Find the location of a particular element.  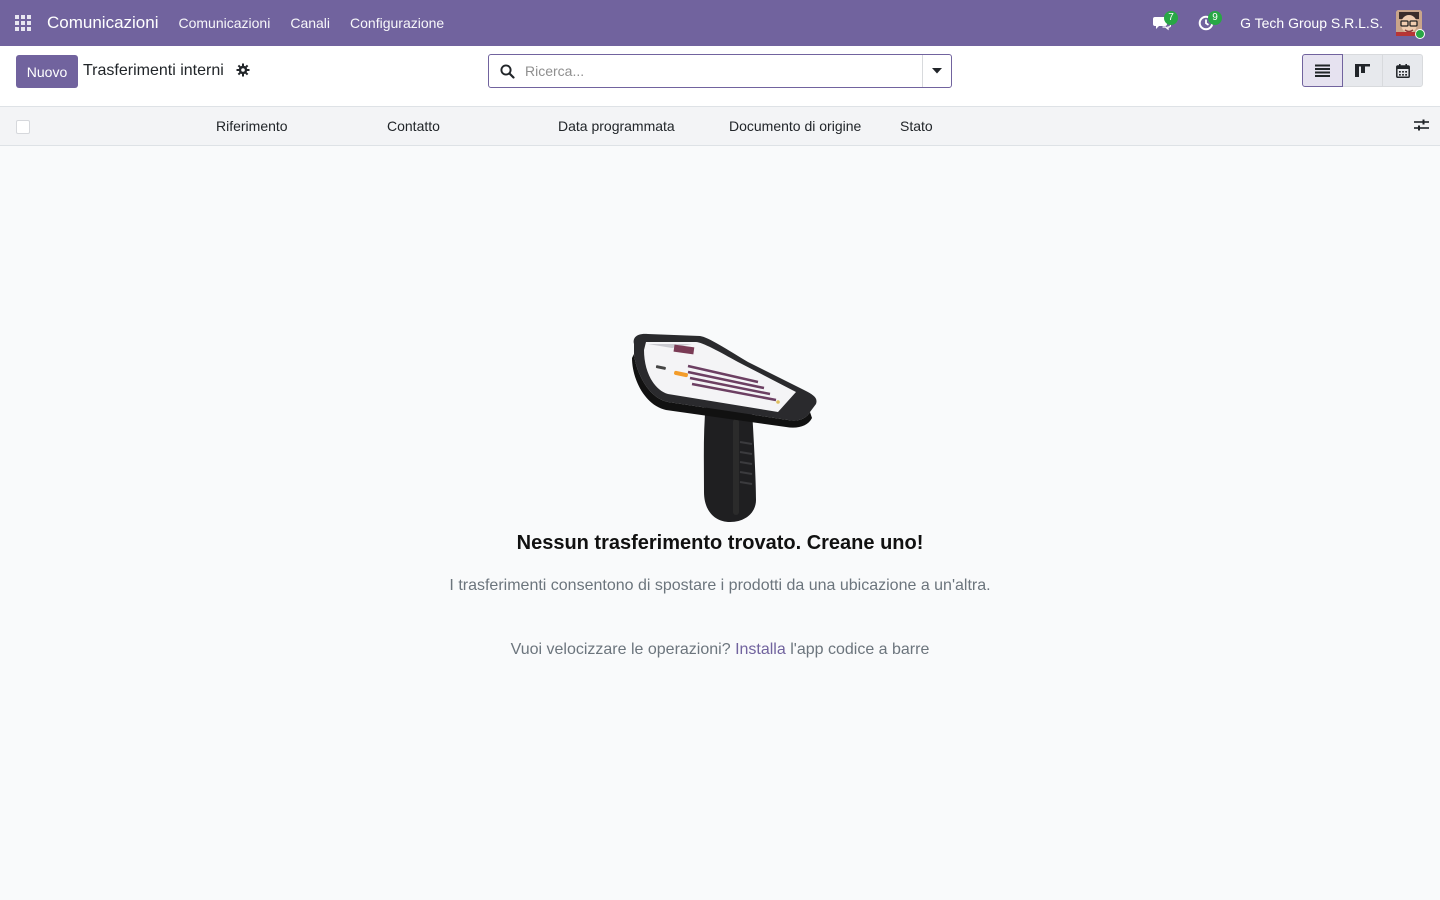

kanban-icon is located at coordinates (1362, 70).